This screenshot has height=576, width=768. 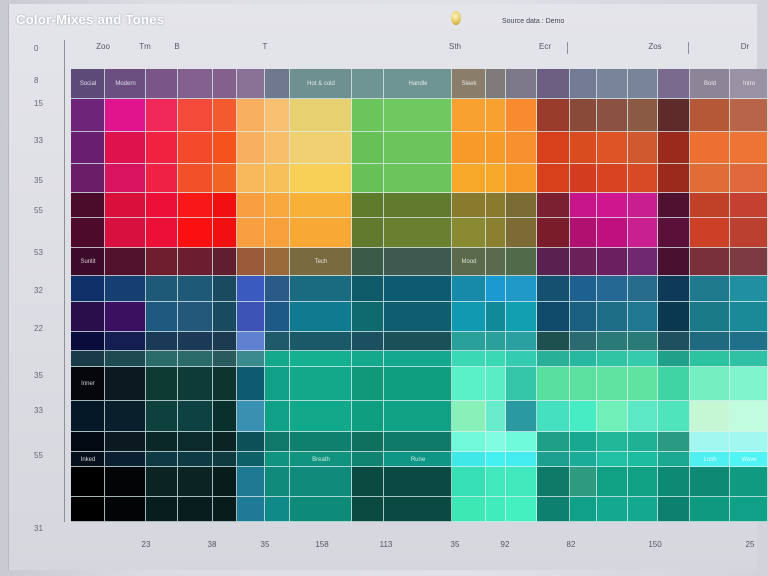 I want to click on cell-label: Wave, so click(x=749, y=459).